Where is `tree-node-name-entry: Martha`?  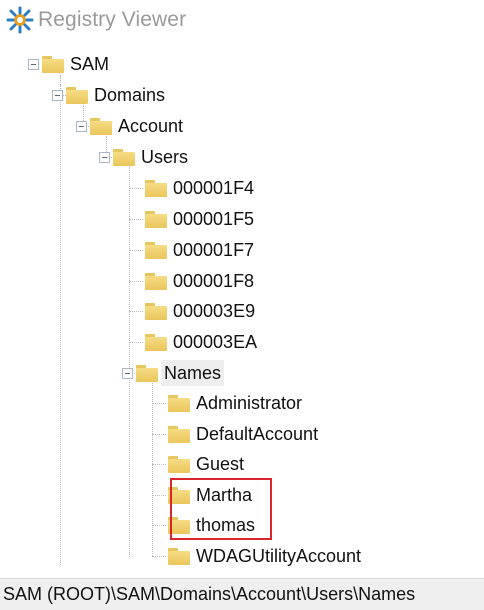 tree-node-name-entry: Martha is located at coordinates (211, 495).